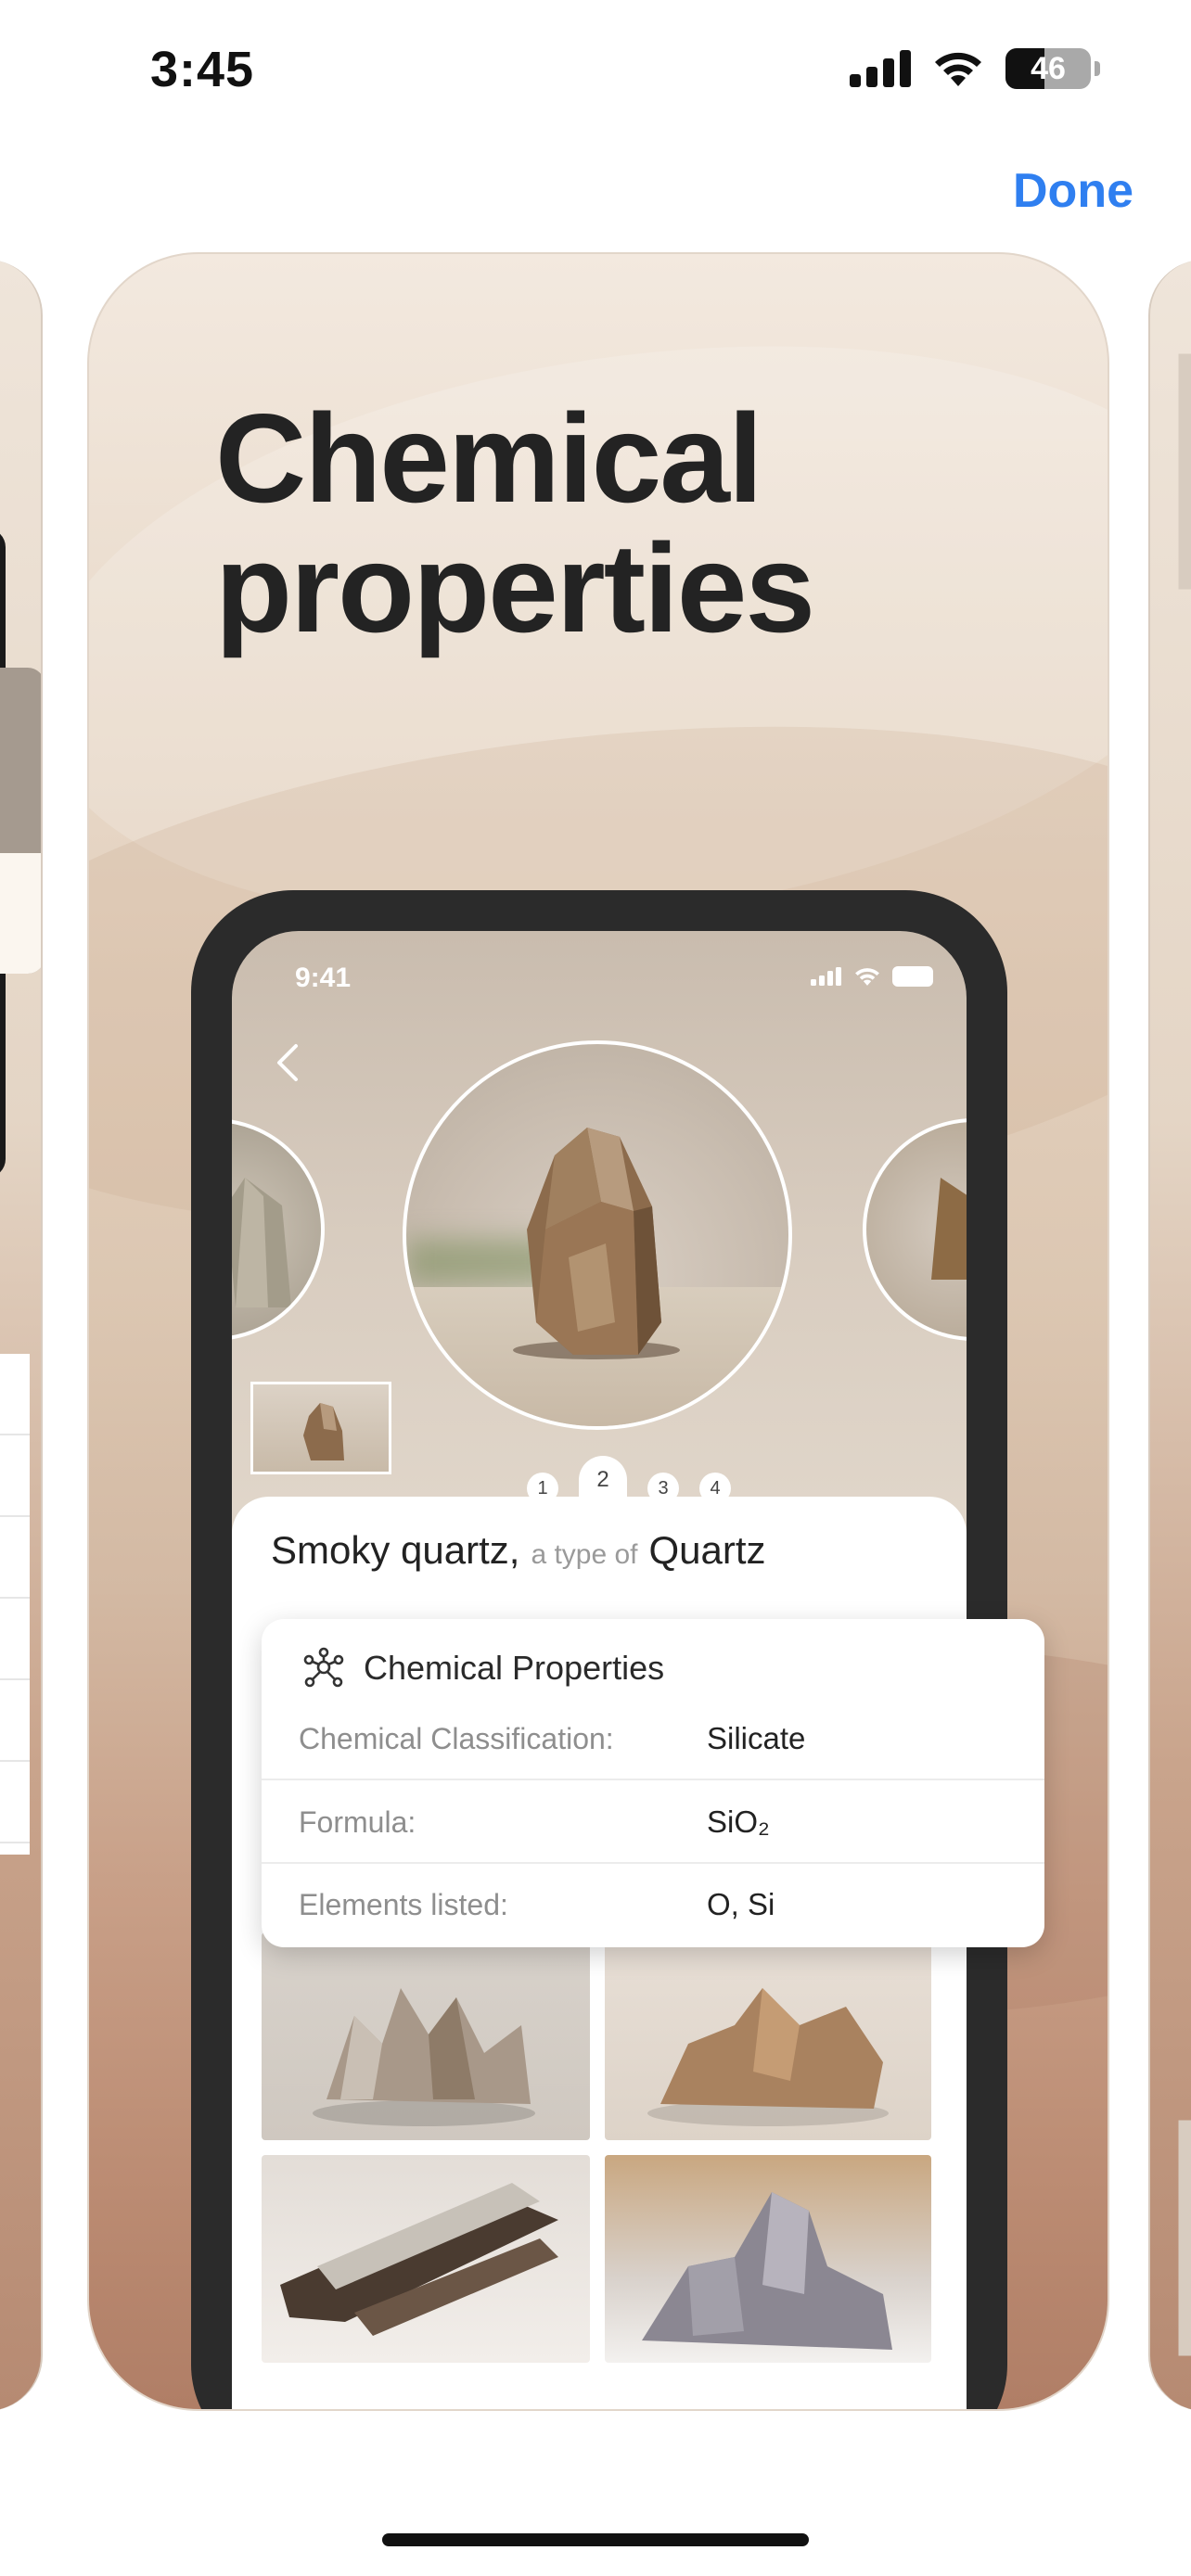  I want to click on smoky-quartz-thumbnail, so click(323, 1431).